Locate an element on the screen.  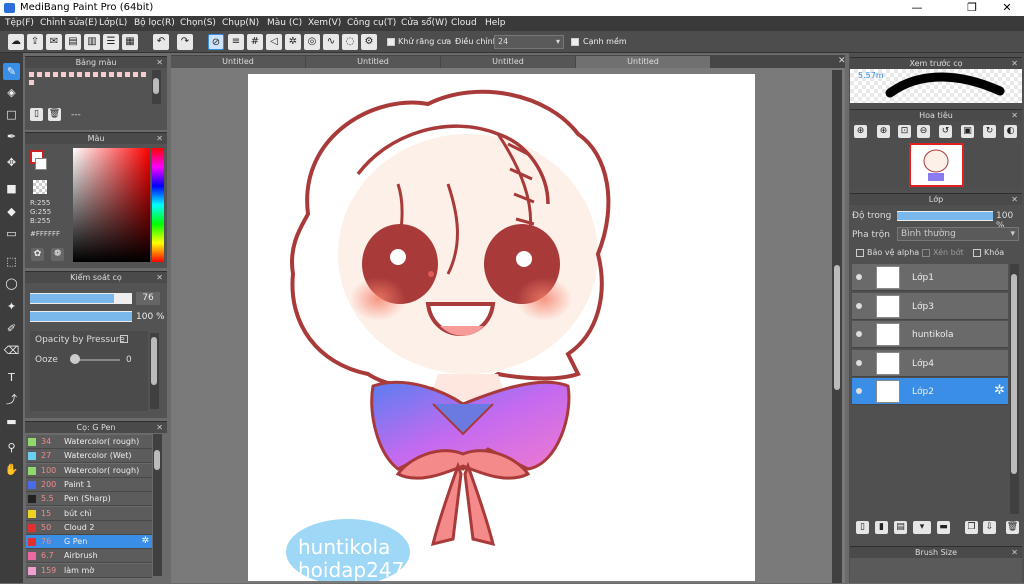
smooth-checkbox is located at coordinates (575, 42).